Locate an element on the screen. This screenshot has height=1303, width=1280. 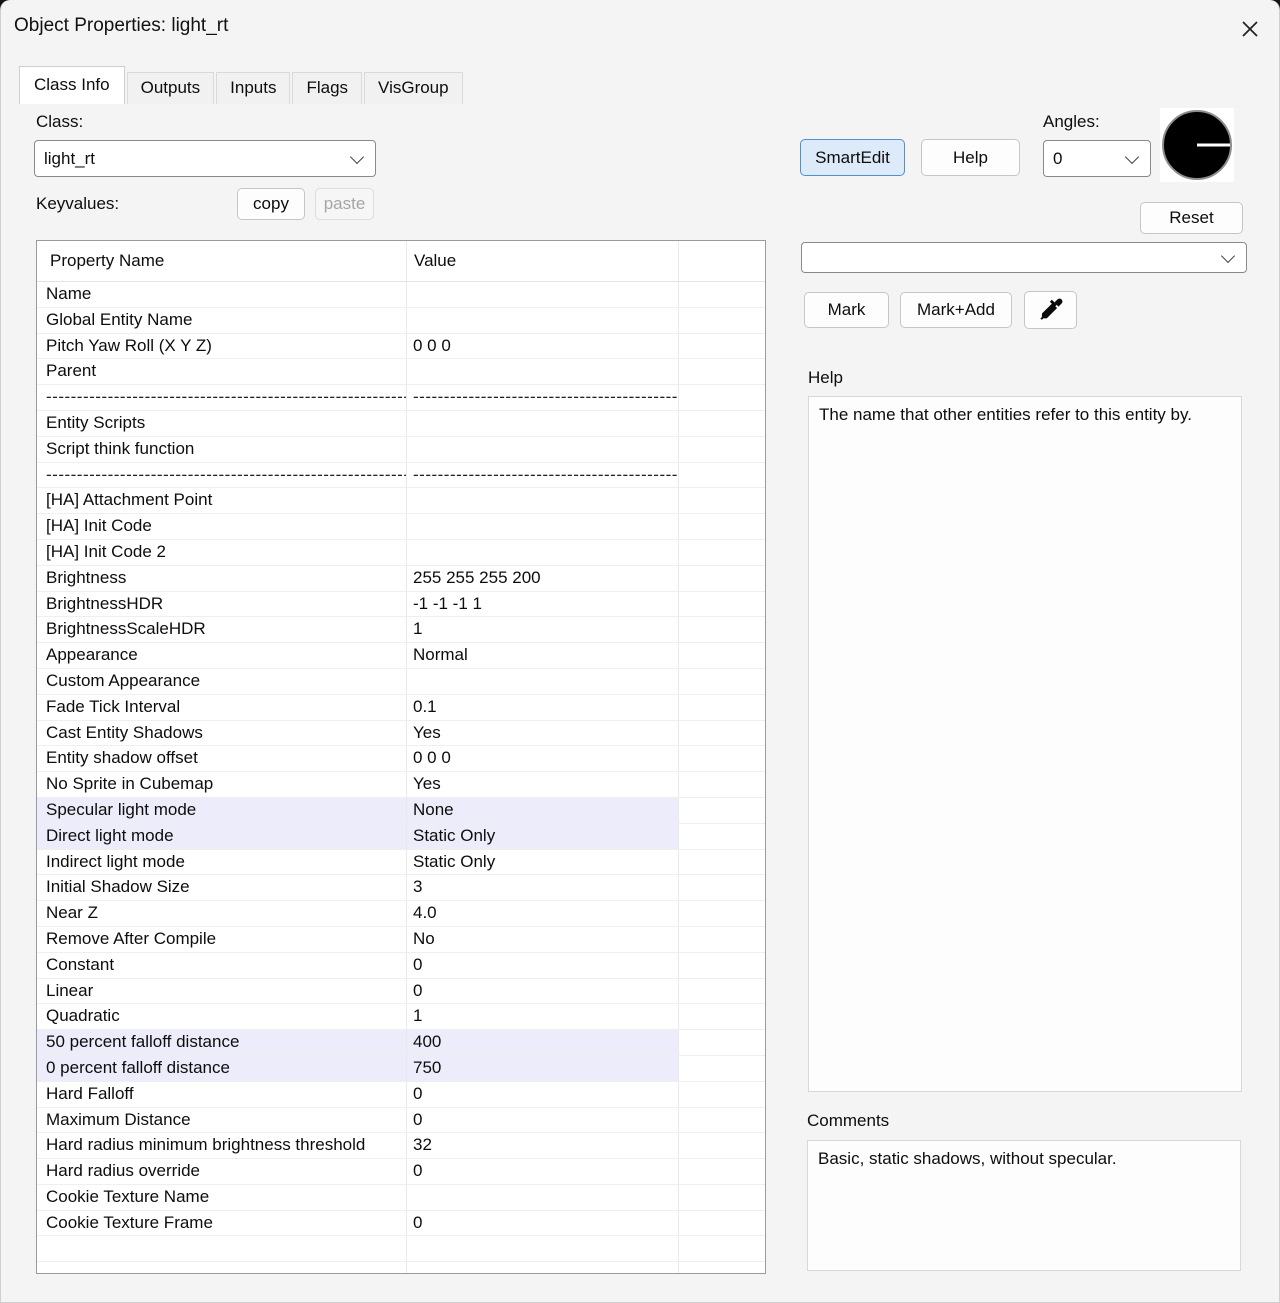
angles-combobox: 0 is located at coordinates (1097, 158).